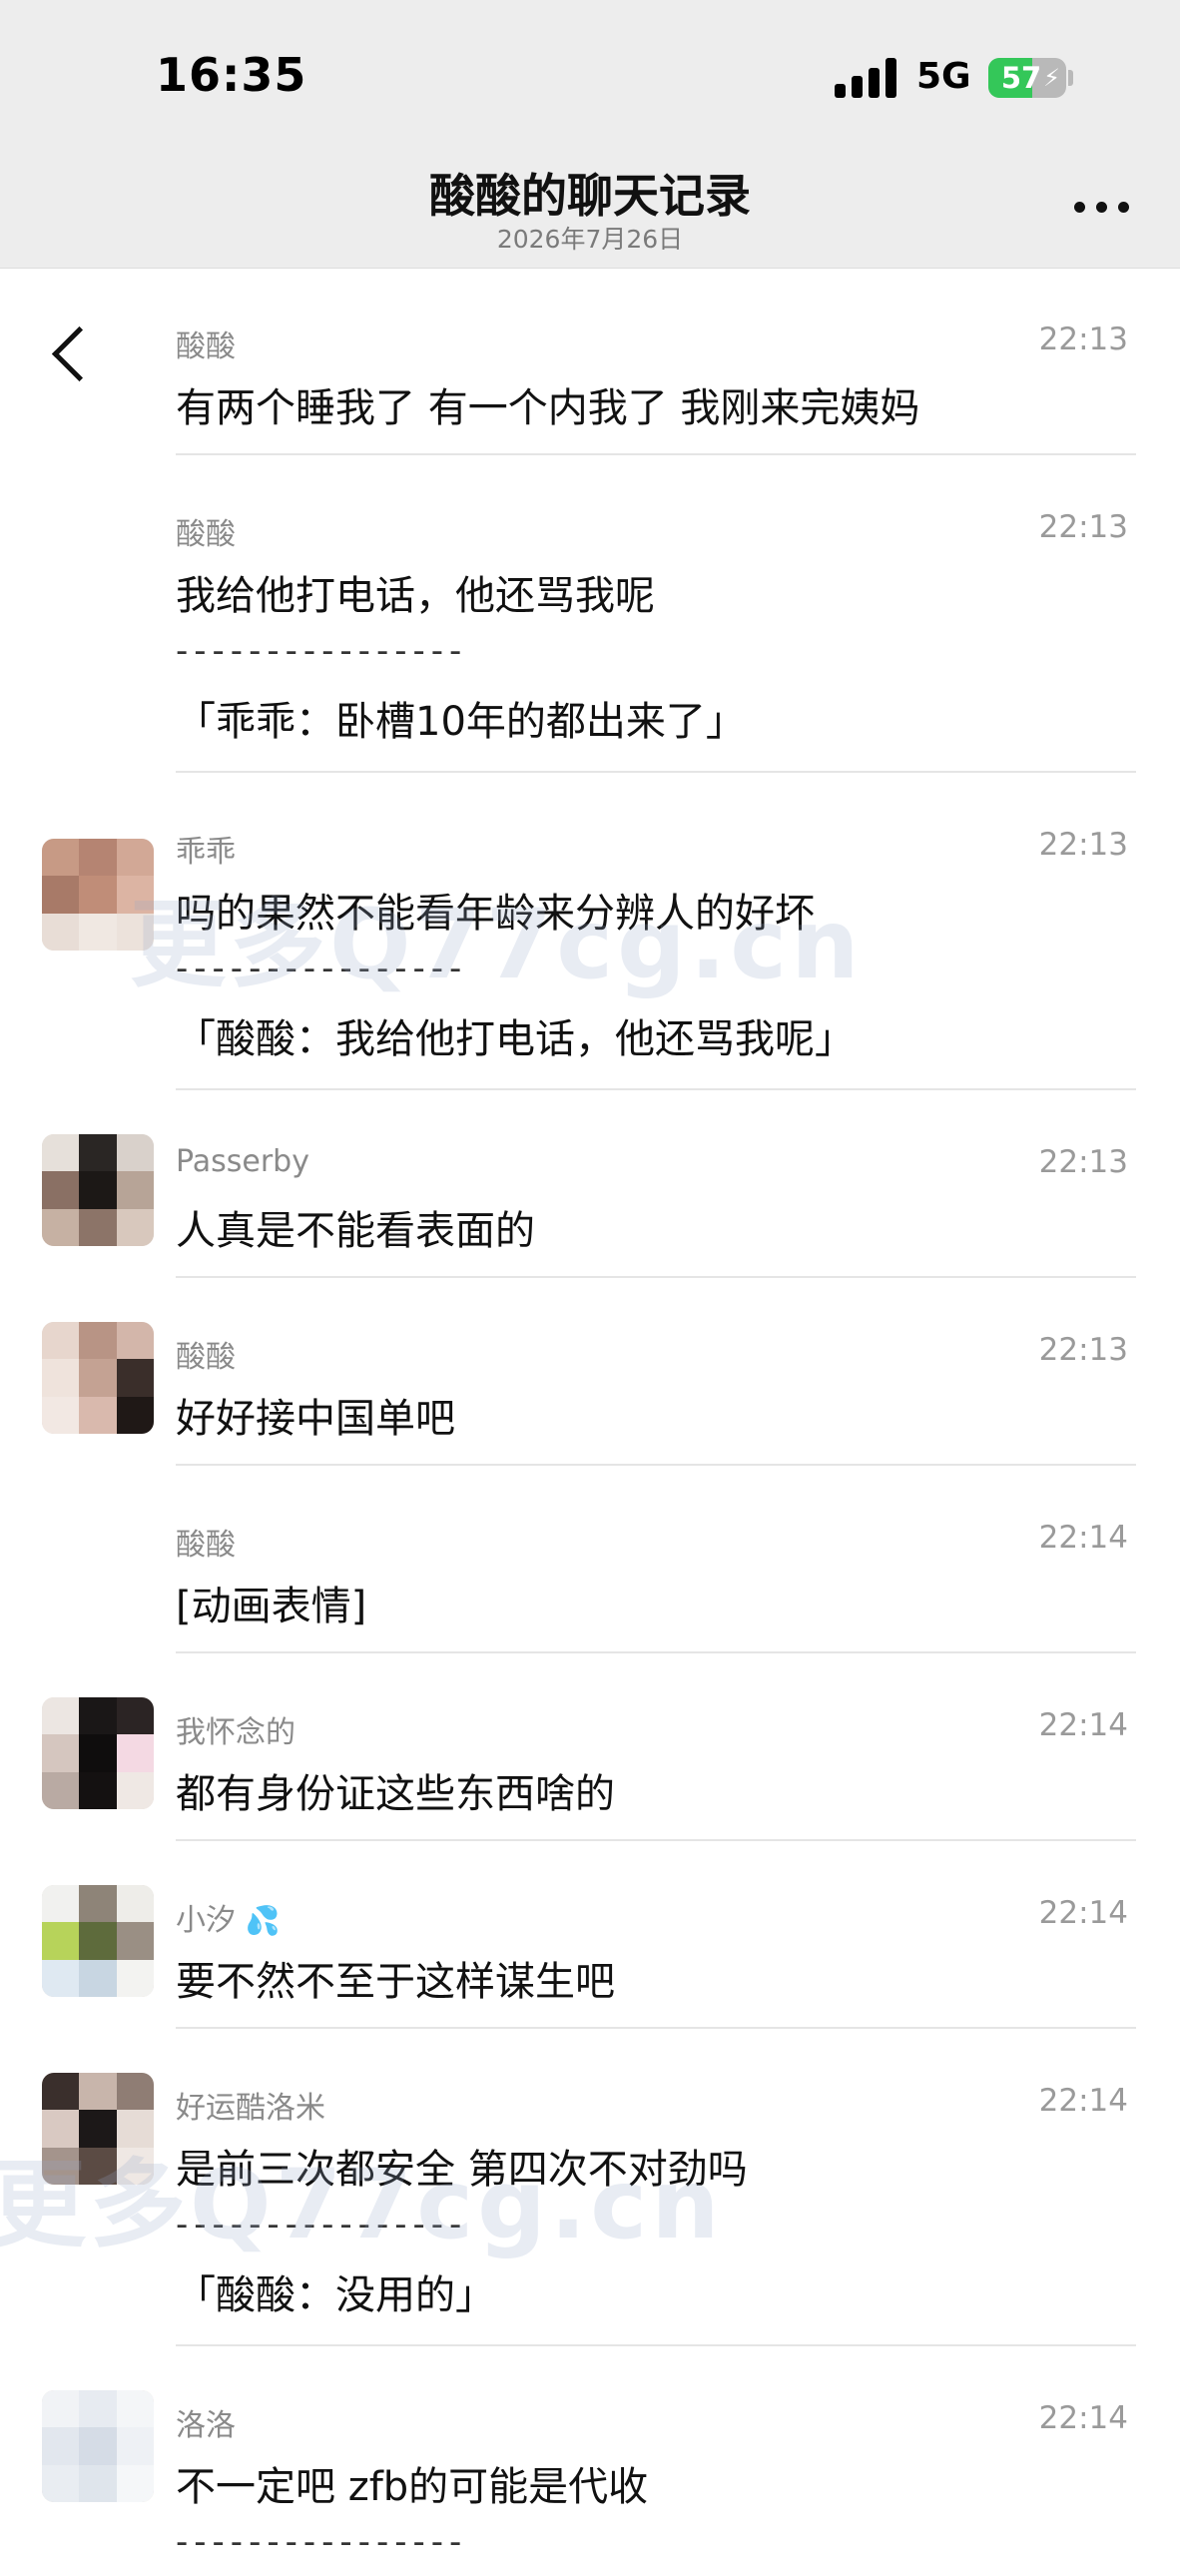 Image resolution: width=1180 pixels, height=2576 pixels. What do you see at coordinates (589, 1184) in the screenshot?
I see `list-item: Passerby 22:13 人真是不能看表面的` at bounding box center [589, 1184].